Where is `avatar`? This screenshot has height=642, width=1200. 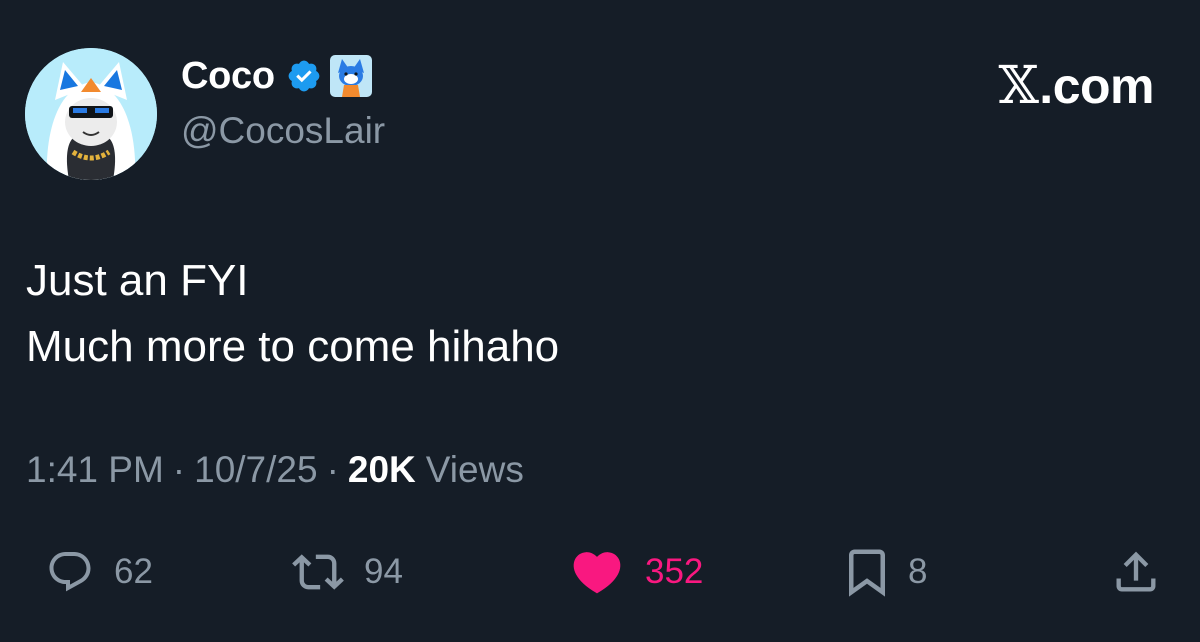 avatar is located at coordinates (91, 114).